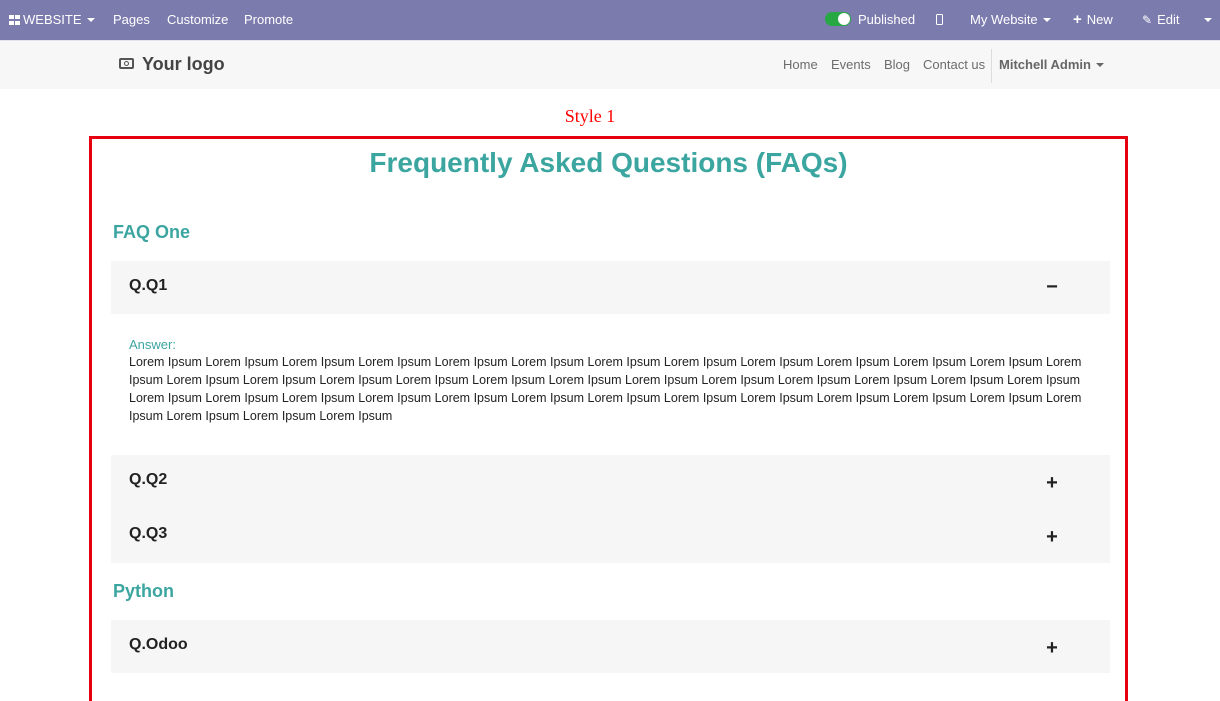 The image size is (1220, 701). What do you see at coordinates (954, 64) in the screenshot?
I see `nav-contact-us: Contact us` at bounding box center [954, 64].